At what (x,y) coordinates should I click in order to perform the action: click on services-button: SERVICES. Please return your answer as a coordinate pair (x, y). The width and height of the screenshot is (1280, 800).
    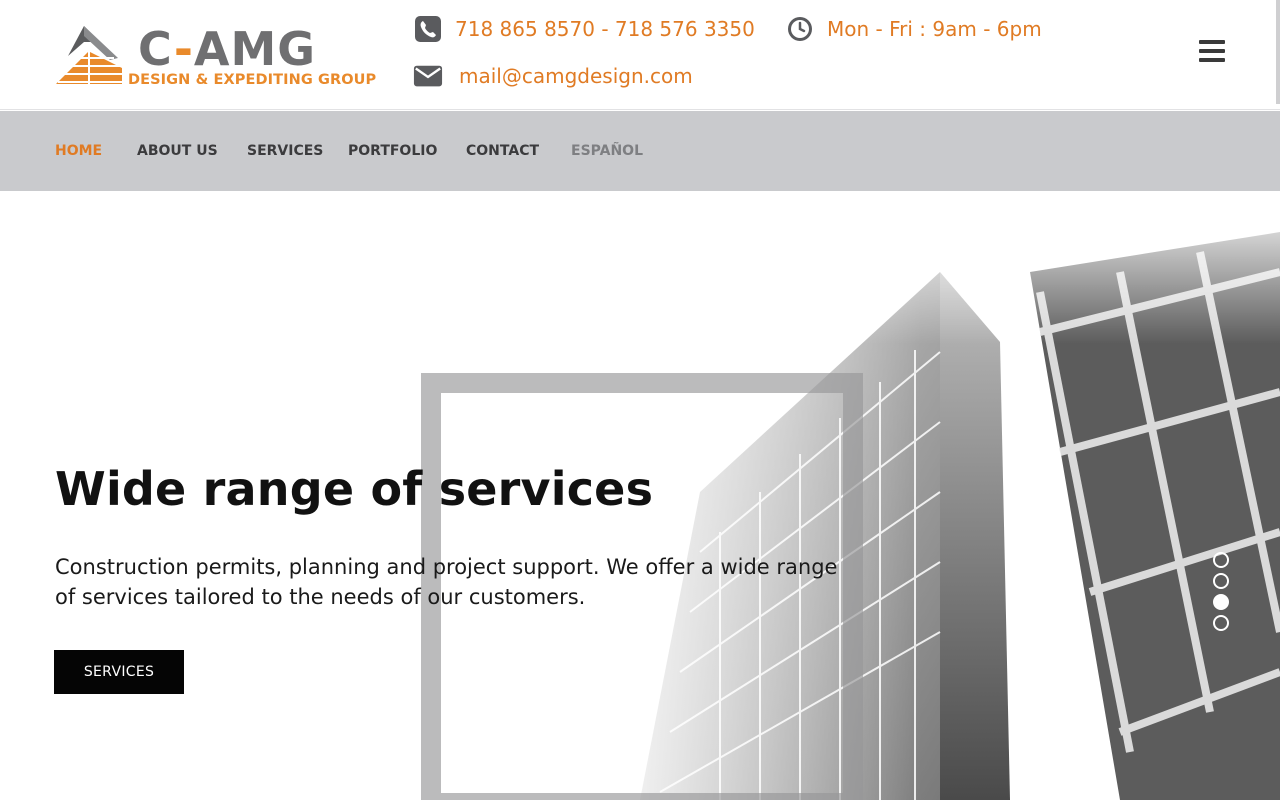
    Looking at the image, I should click on (119, 672).